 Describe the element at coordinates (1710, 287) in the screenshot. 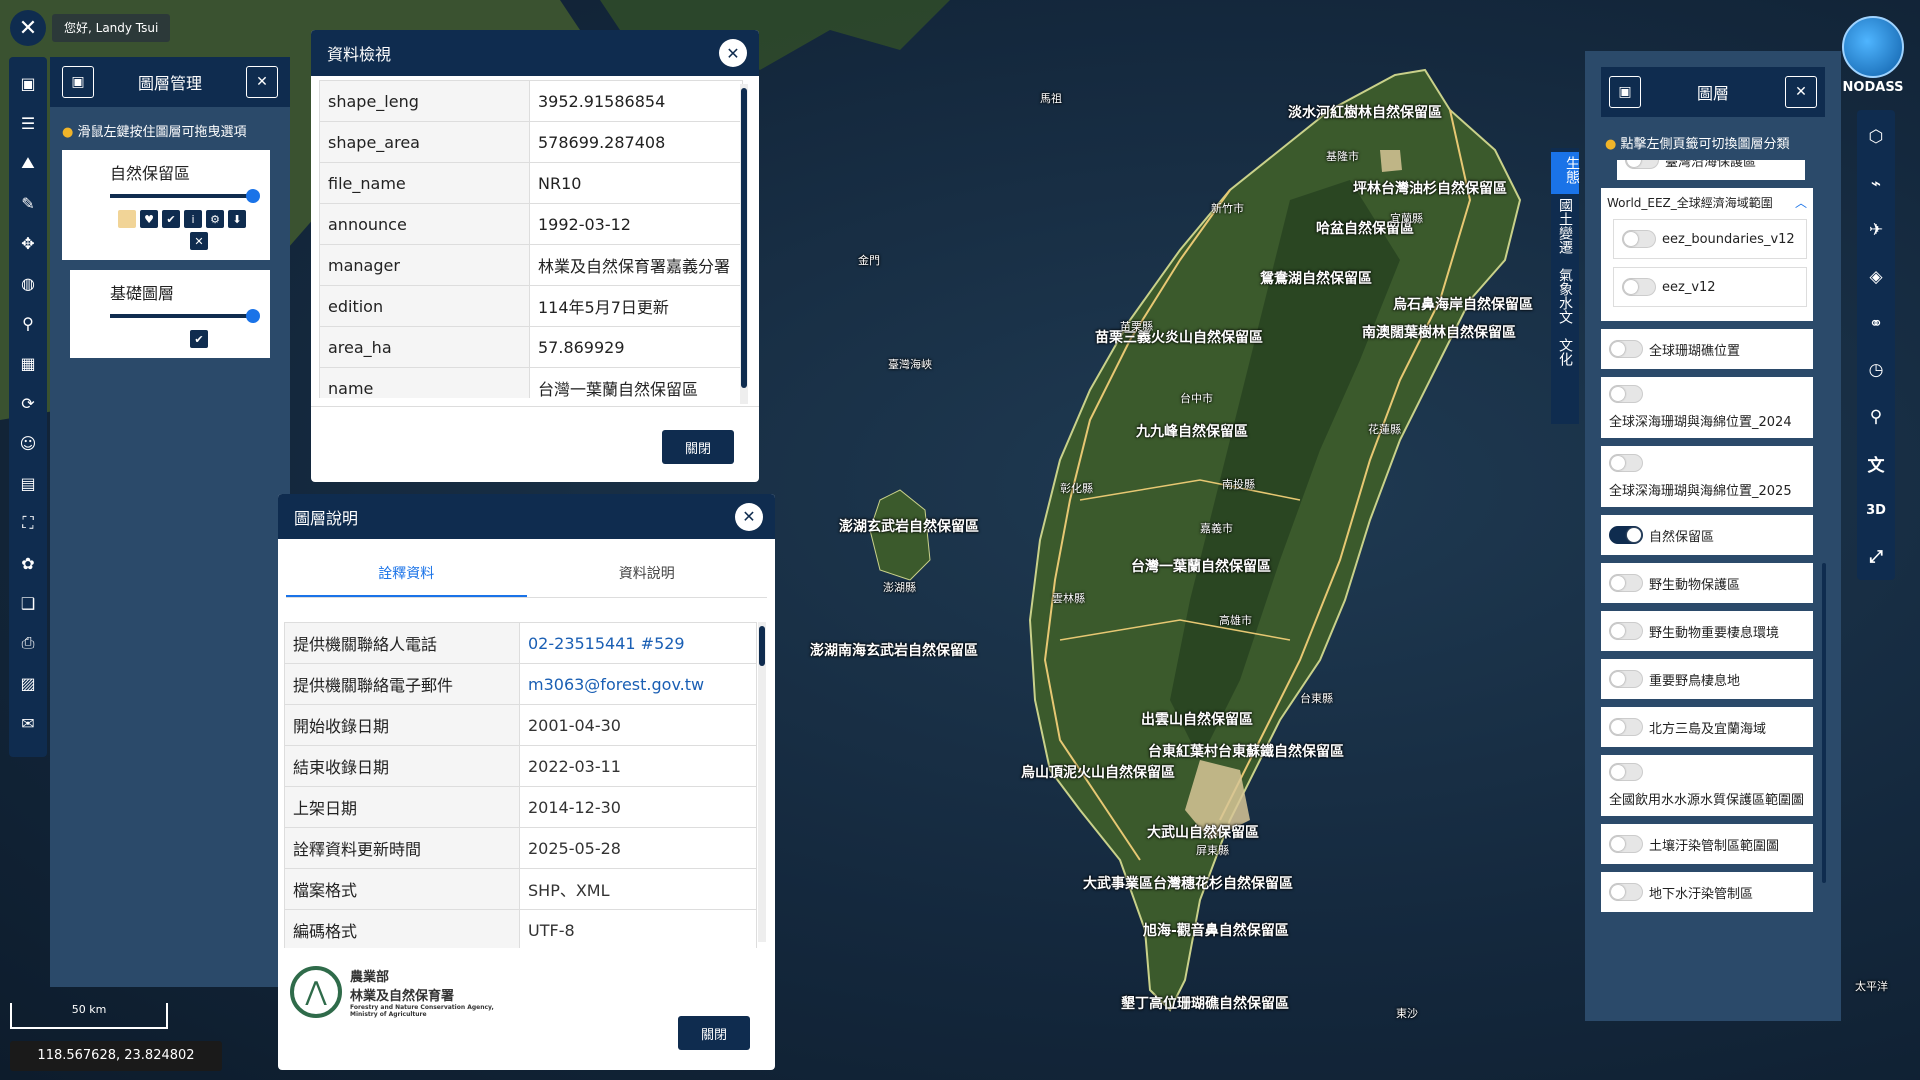

I see `layer-item: eez_v12` at that location.